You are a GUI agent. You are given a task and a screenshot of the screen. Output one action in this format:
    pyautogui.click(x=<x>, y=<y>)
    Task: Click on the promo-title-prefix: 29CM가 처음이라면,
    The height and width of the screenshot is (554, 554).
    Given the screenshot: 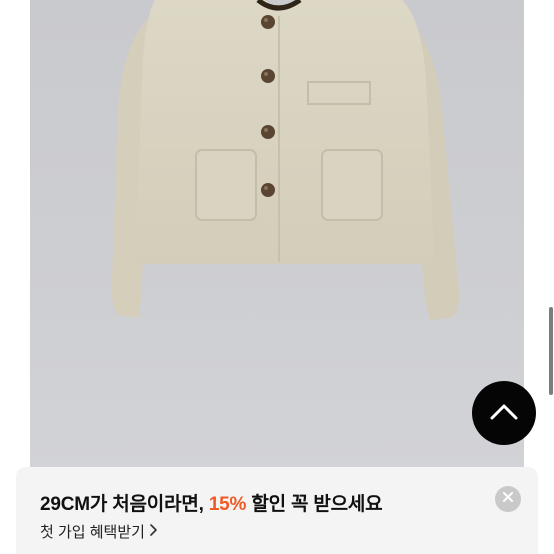 What is the action you would take?
    pyautogui.click(x=124, y=504)
    